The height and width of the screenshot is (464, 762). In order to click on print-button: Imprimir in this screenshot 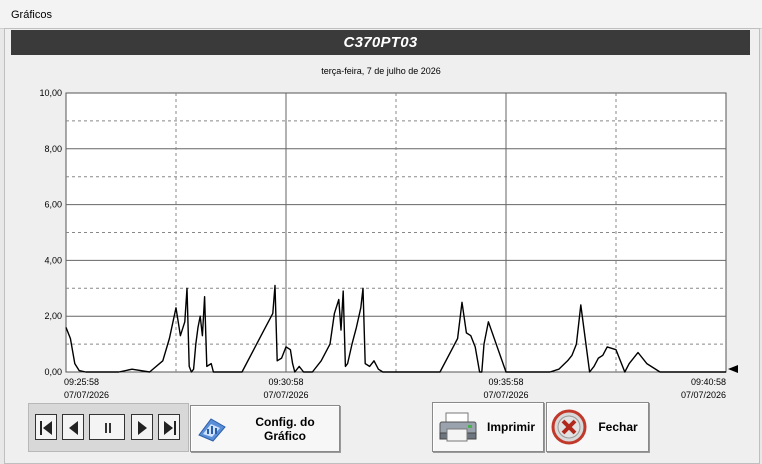, I will do `click(488, 427)`.